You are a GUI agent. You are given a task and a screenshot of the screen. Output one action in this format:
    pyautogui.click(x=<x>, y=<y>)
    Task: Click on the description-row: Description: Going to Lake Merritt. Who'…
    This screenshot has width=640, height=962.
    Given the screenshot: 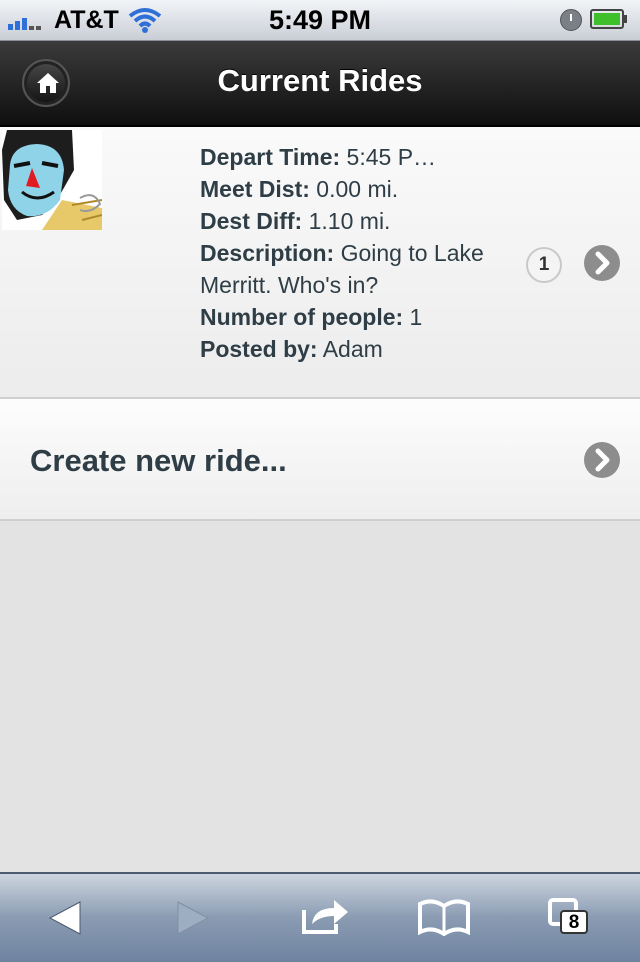 What is the action you would take?
    pyautogui.click(x=350, y=269)
    